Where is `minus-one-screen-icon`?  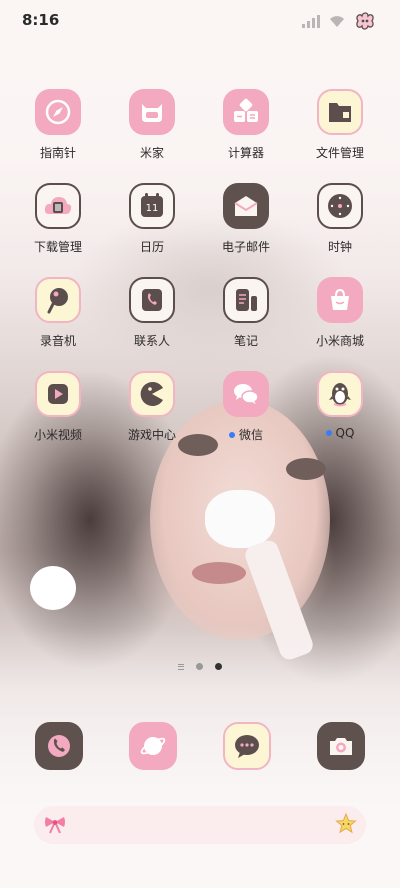 minus-one-screen-icon is located at coordinates (181, 666).